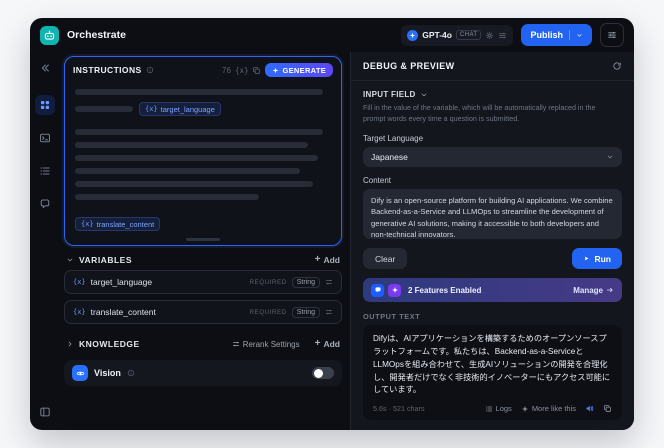 The height and width of the screenshot is (448, 664). I want to click on sidebar-item-logs-icon, so click(45, 171).